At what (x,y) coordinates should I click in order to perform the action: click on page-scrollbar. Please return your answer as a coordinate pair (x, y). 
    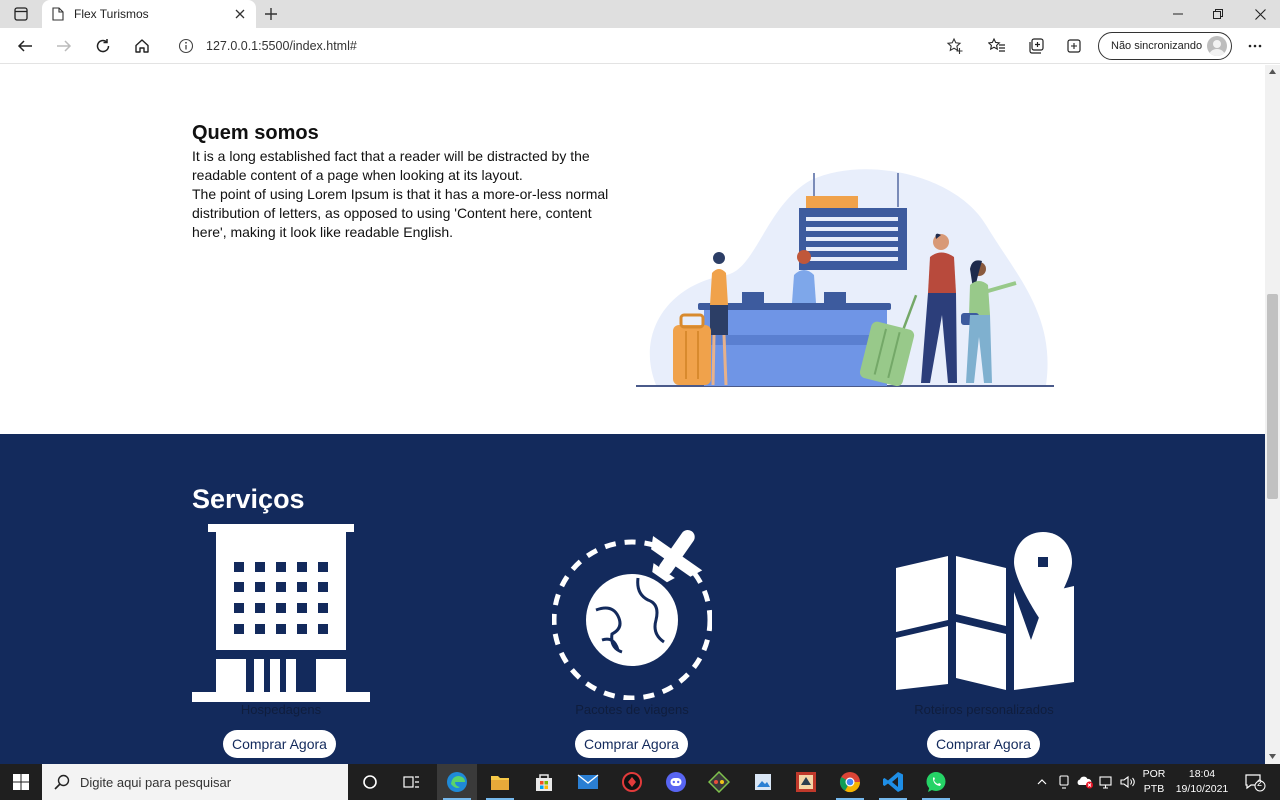
    Looking at the image, I should click on (1272, 414).